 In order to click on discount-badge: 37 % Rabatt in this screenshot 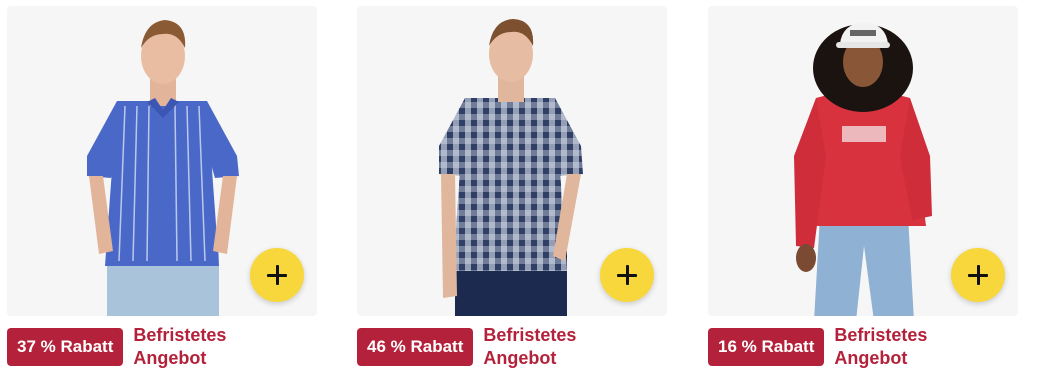, I will do `click(65, 347)`.